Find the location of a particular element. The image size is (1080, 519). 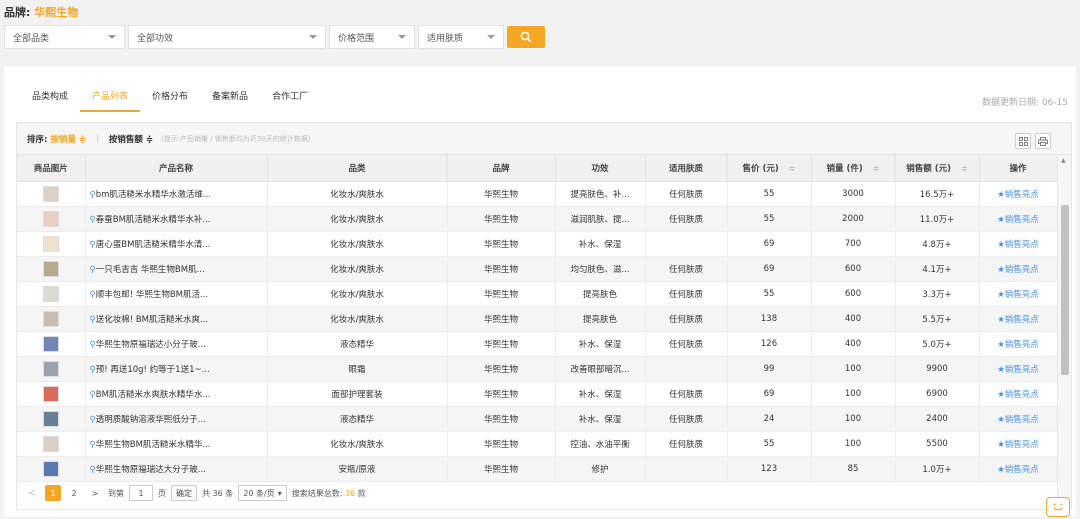

print-button is located at coordinates (1043, 141).